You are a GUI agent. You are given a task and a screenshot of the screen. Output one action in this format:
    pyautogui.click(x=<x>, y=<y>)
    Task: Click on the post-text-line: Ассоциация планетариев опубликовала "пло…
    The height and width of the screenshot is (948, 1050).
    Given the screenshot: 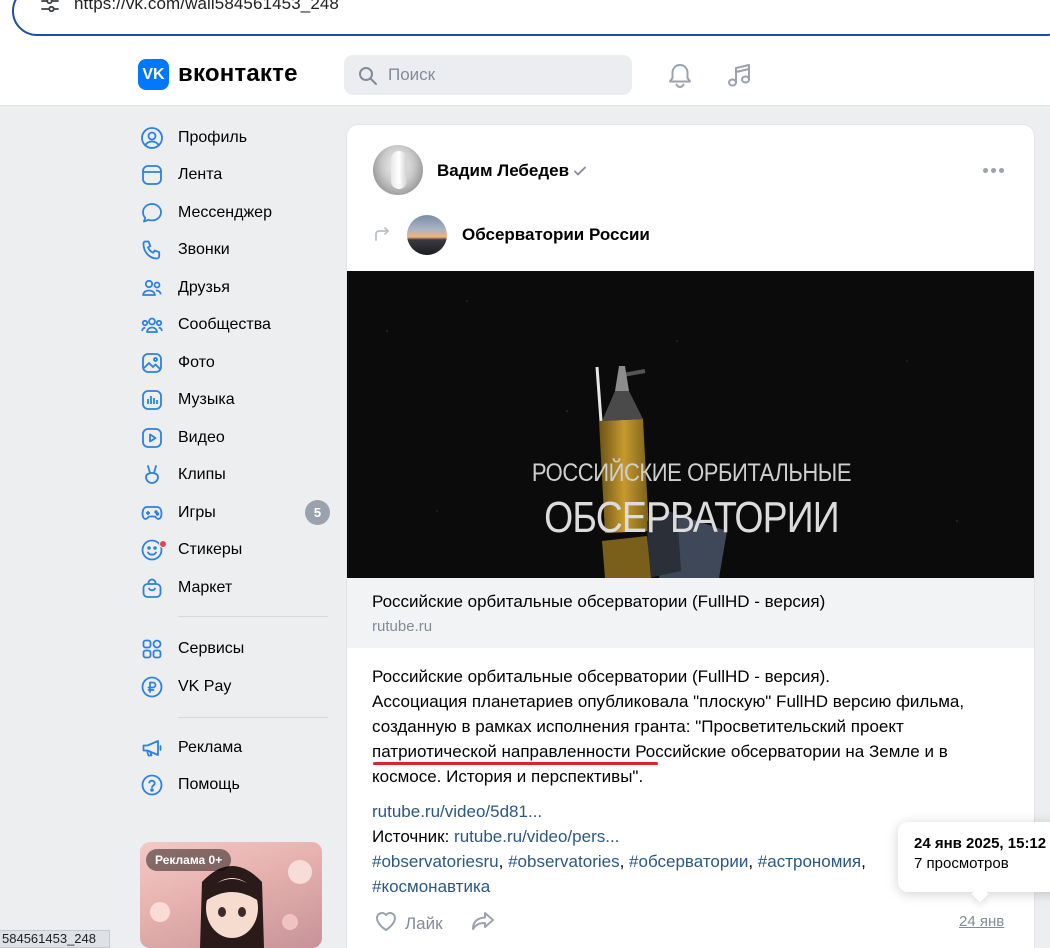 What is the action you would take?
    pyautogui.click(x=668, y=701)
    